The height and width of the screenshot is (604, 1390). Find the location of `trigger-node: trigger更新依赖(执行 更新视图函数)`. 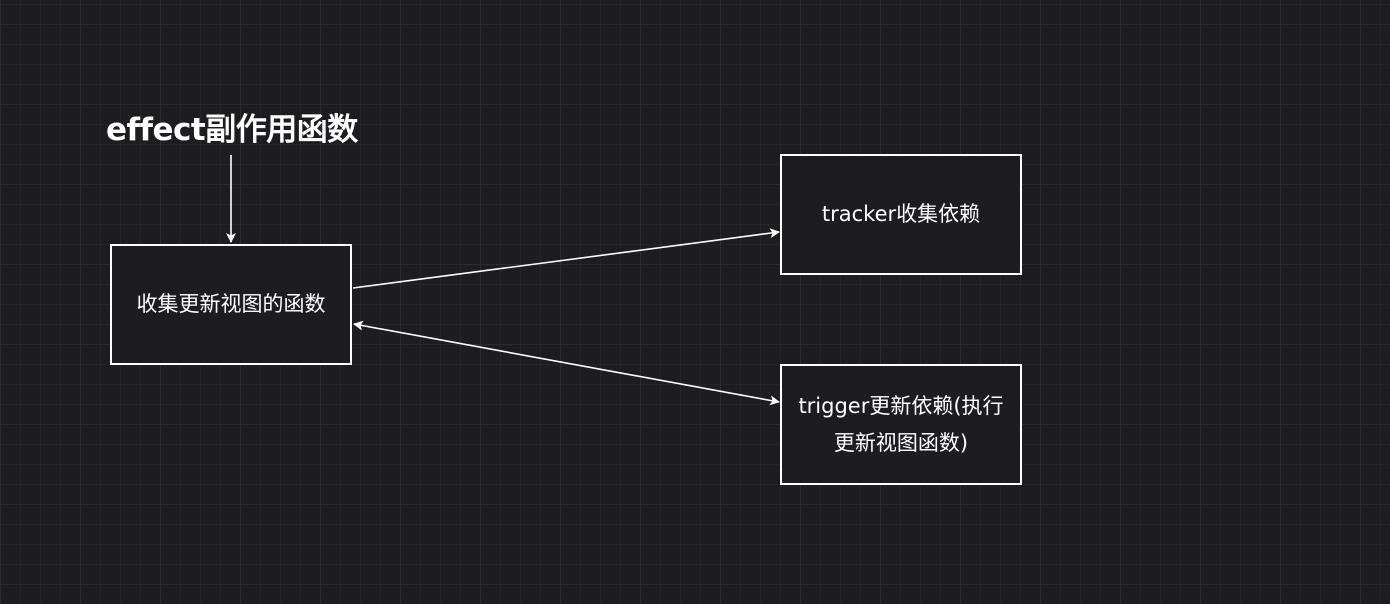

trigger-node: trigger更新依赖(执行 更新视图函数) is located at coordinates (901, 424).